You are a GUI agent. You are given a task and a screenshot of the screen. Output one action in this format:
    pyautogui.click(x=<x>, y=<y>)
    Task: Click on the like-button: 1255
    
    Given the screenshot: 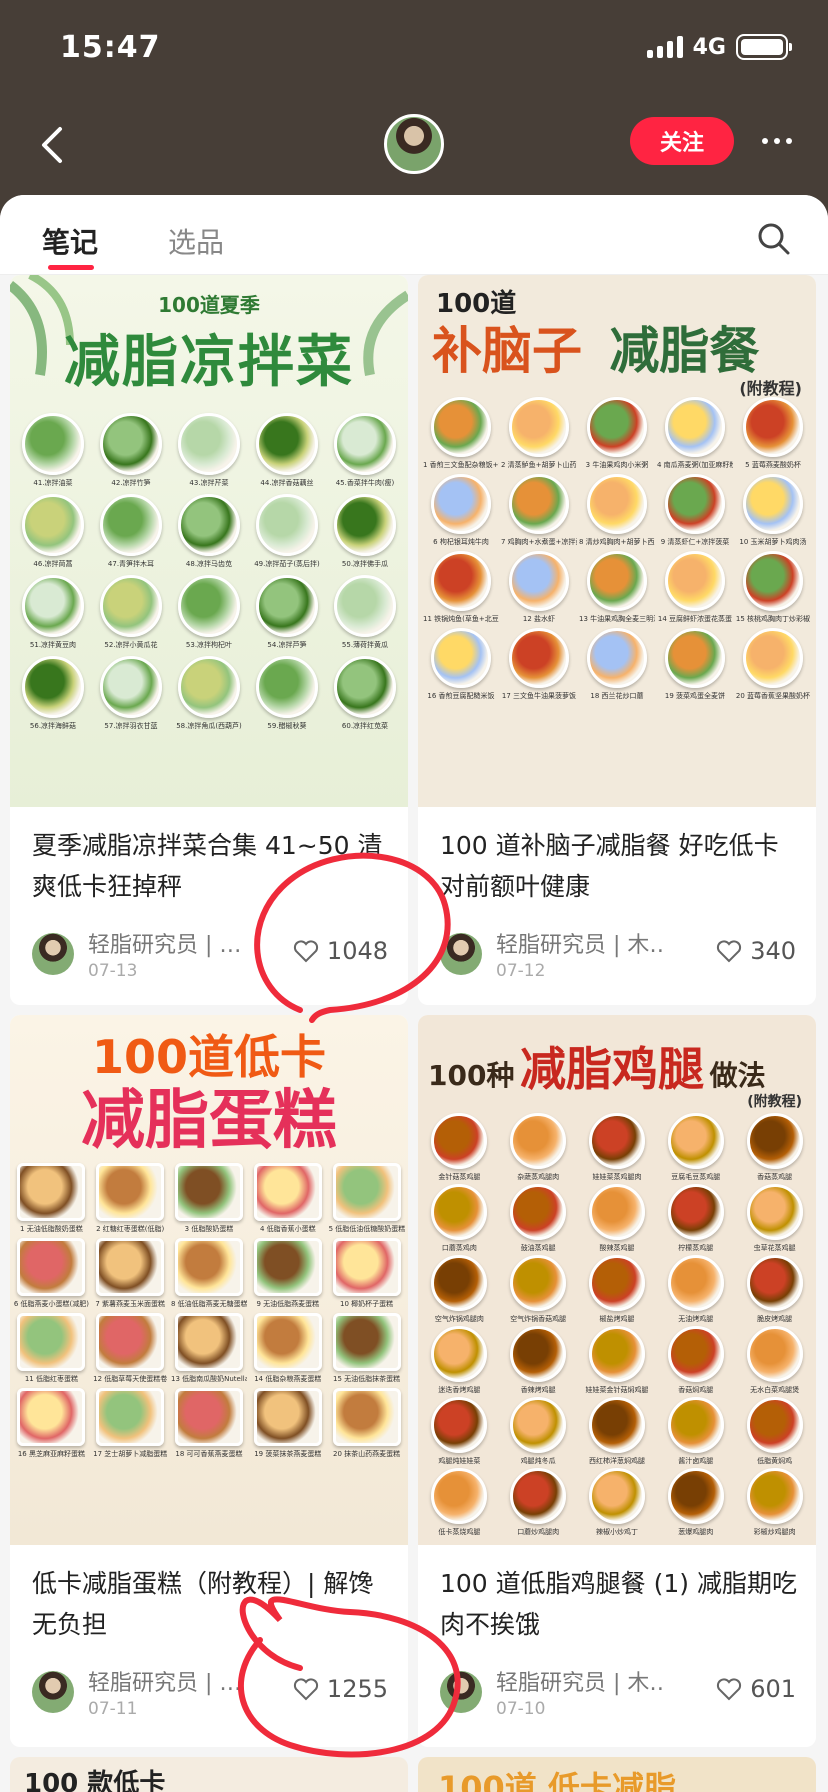 What is the action you would take?
    pyautogui.click(x=340, y=1689)
    